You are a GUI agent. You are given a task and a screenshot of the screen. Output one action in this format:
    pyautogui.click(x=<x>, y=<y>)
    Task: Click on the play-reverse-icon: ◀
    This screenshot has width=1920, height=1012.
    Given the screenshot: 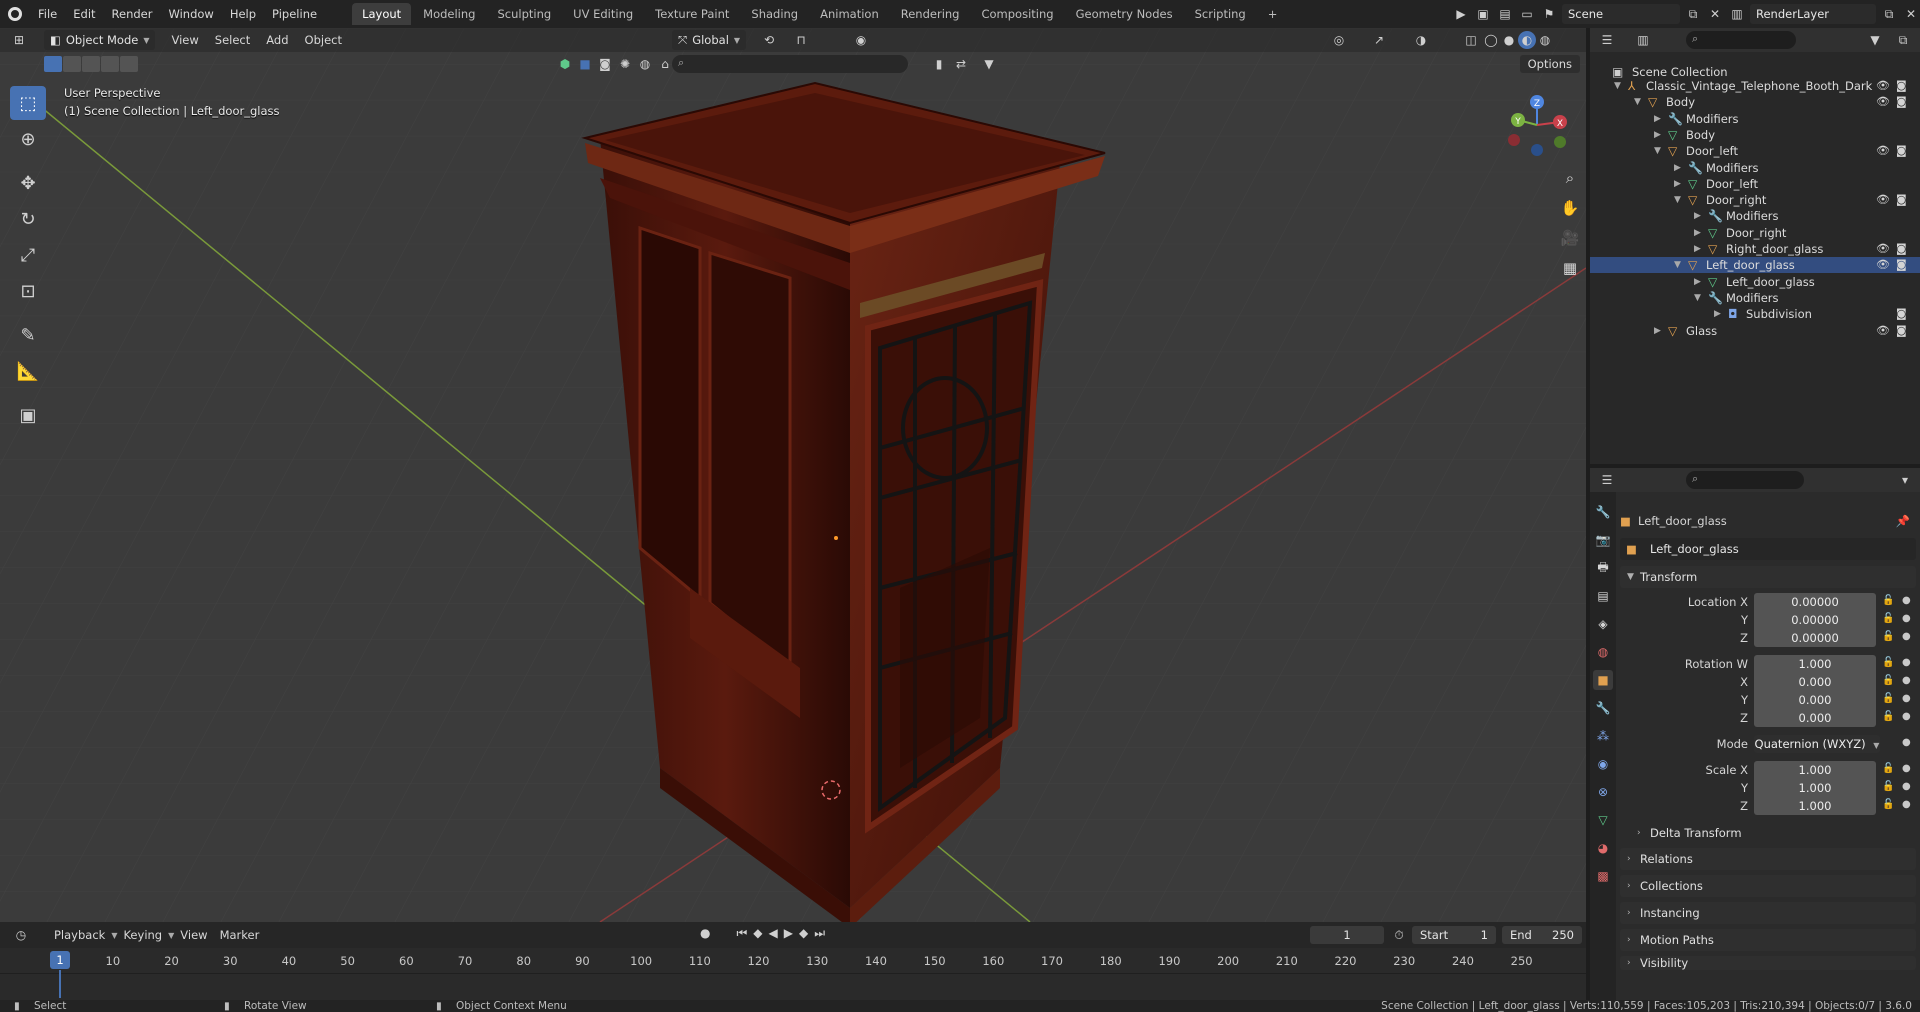 What is the action you would take?
    pyautogui.click(x=773, y=933)
    